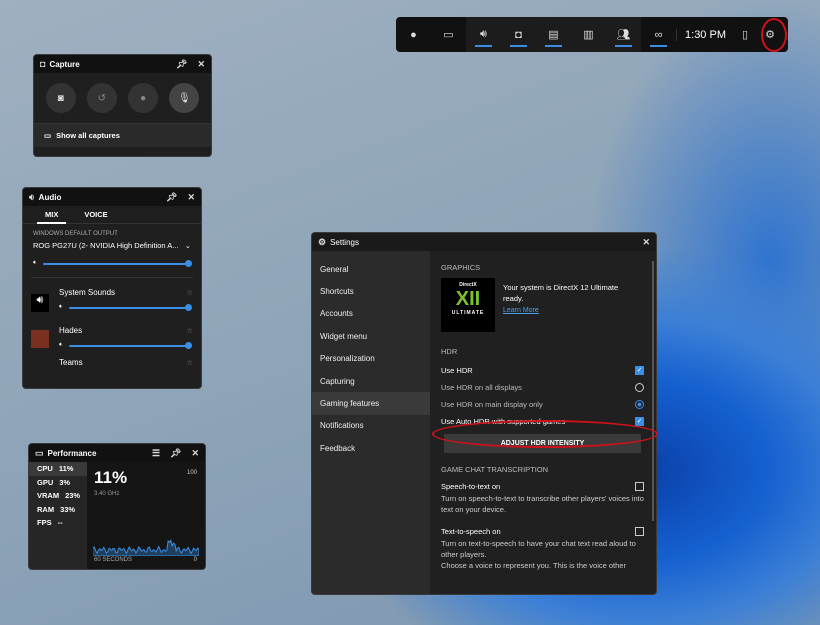 This screenshot has height=625, width=820. What do you see at coordinates (653, 391) in the screenshot?
I see `scrollbar` at bounding box center [653, 391].